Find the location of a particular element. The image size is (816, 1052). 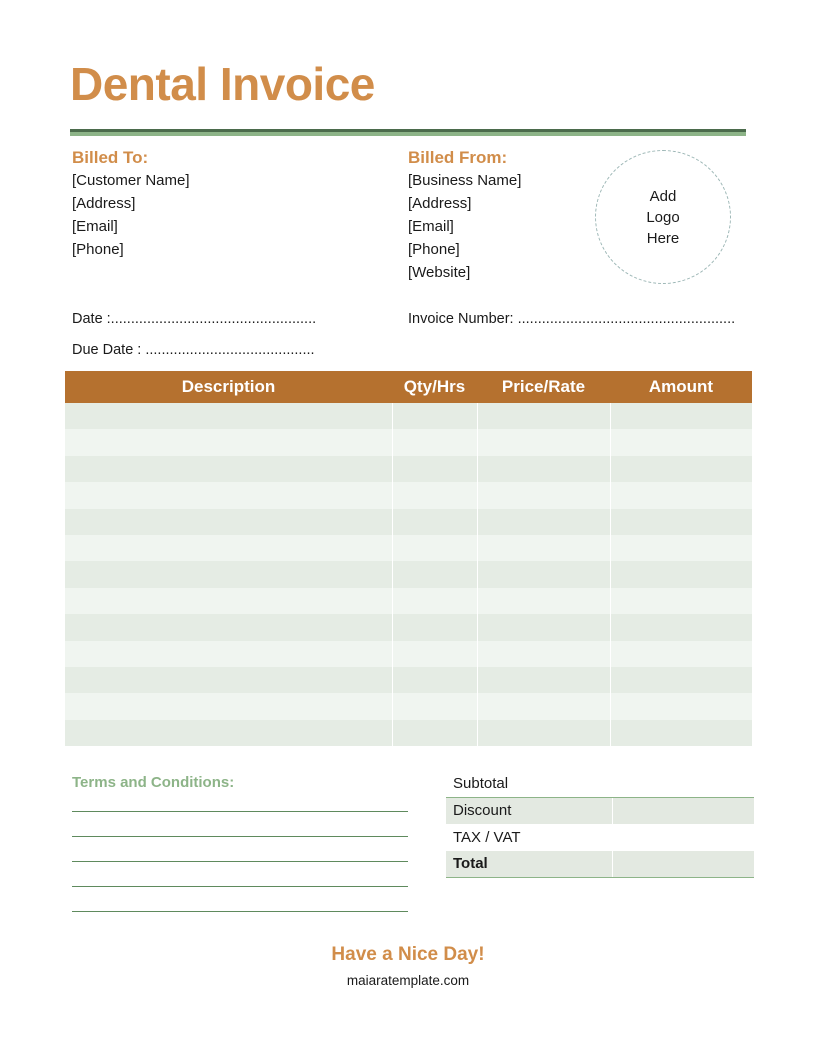

customer-email-field: [Email] is located at coordinates (131, 226).